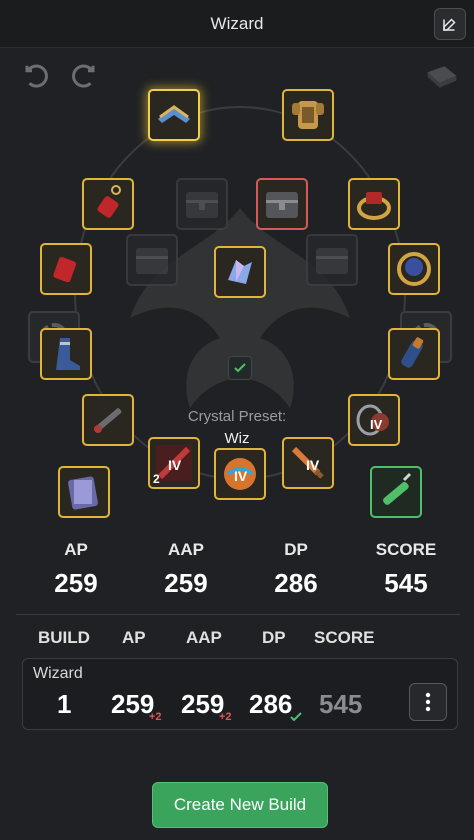  I want to click on column-header-dp: DP, so click(274, 637).